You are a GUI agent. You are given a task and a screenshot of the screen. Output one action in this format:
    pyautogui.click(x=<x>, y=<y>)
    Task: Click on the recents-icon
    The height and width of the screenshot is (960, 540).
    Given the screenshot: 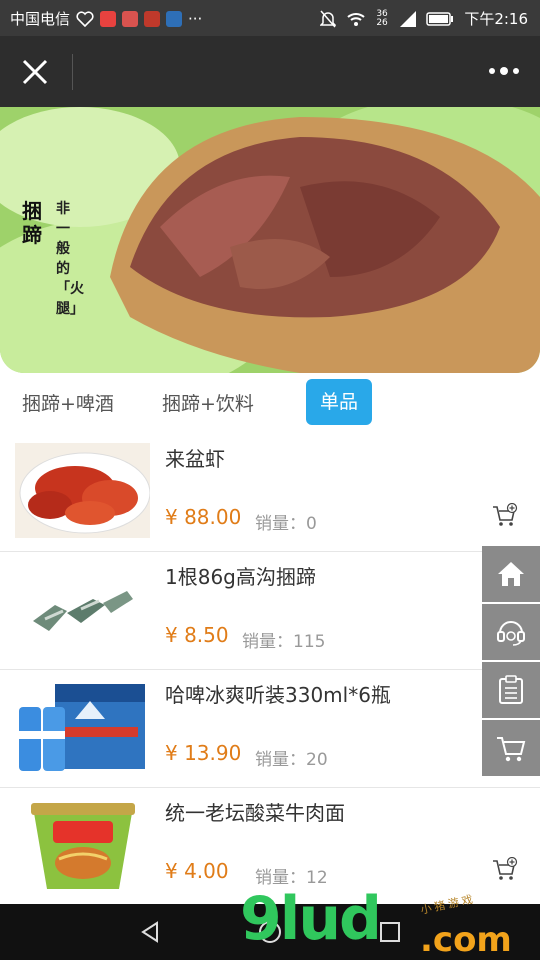 What is the action you would take?
    pyautogui.click(x=390, y=932)
    